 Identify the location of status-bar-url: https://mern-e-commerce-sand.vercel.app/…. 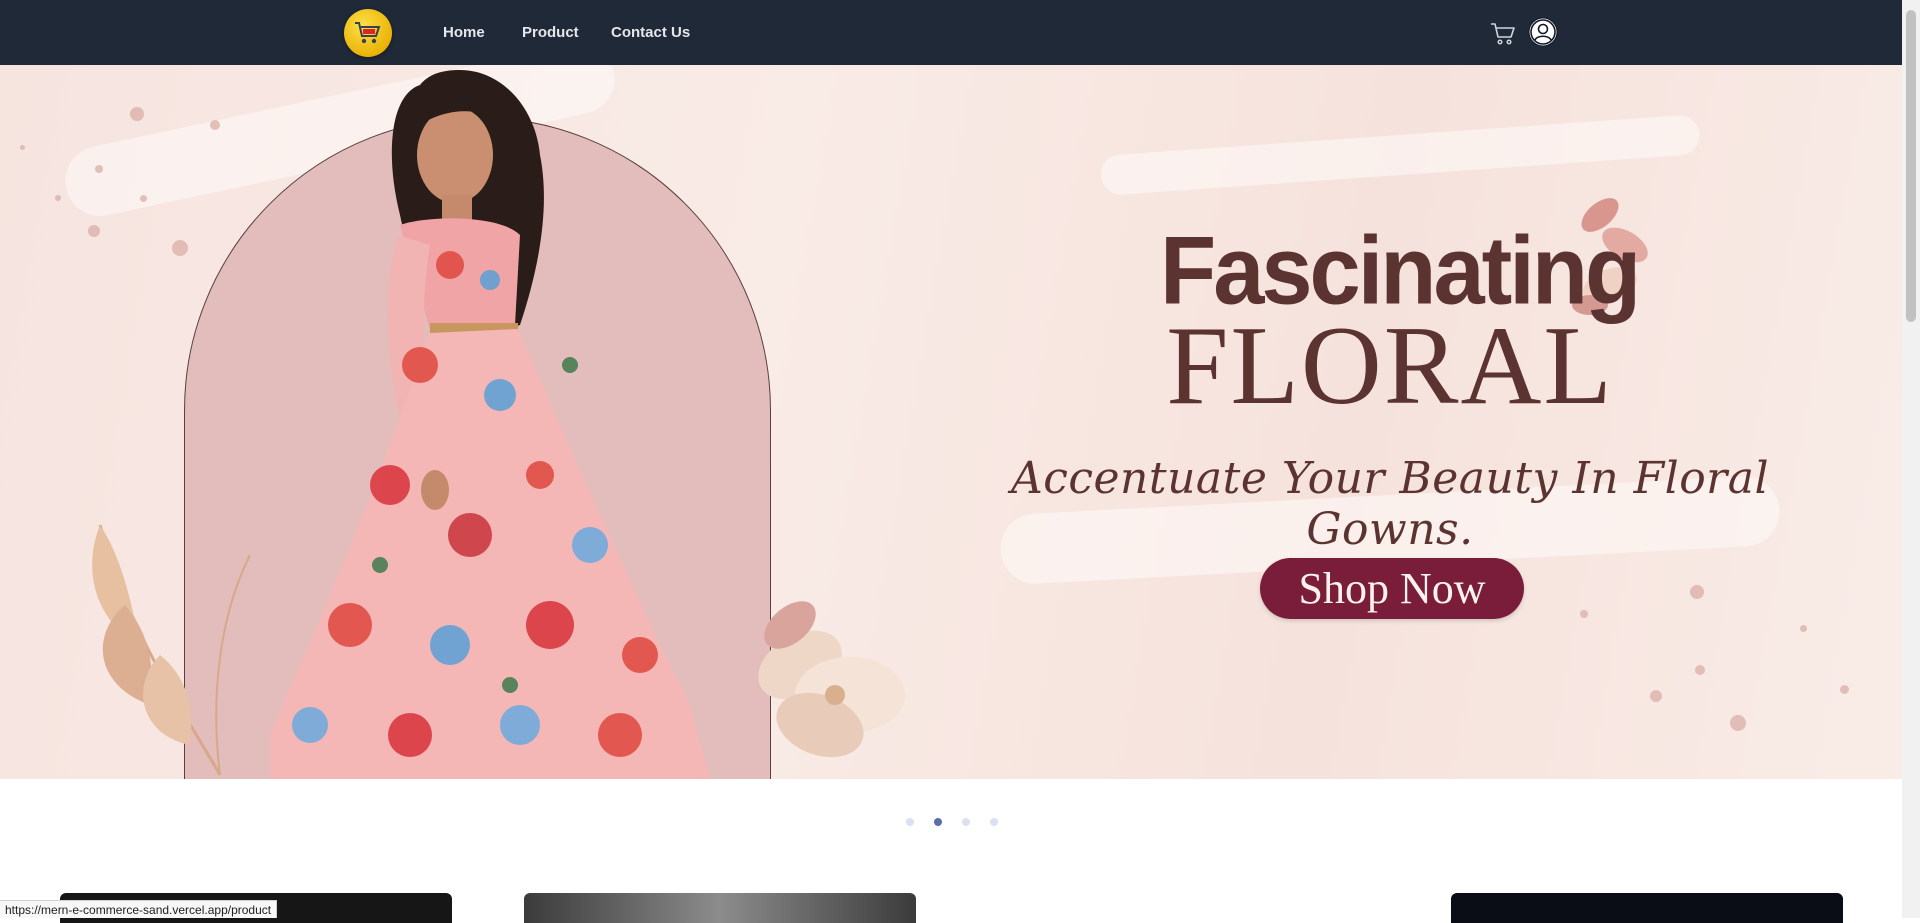
(139, 909).